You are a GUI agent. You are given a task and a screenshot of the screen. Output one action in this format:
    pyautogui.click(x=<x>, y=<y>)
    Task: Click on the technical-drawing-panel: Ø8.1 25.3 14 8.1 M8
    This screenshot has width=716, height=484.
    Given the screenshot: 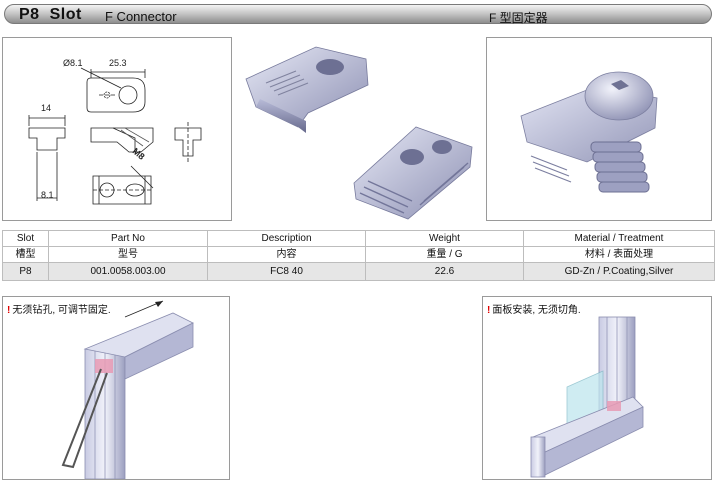 What is the action you would take?
    pyautogui.click(x=117, y=129)
    